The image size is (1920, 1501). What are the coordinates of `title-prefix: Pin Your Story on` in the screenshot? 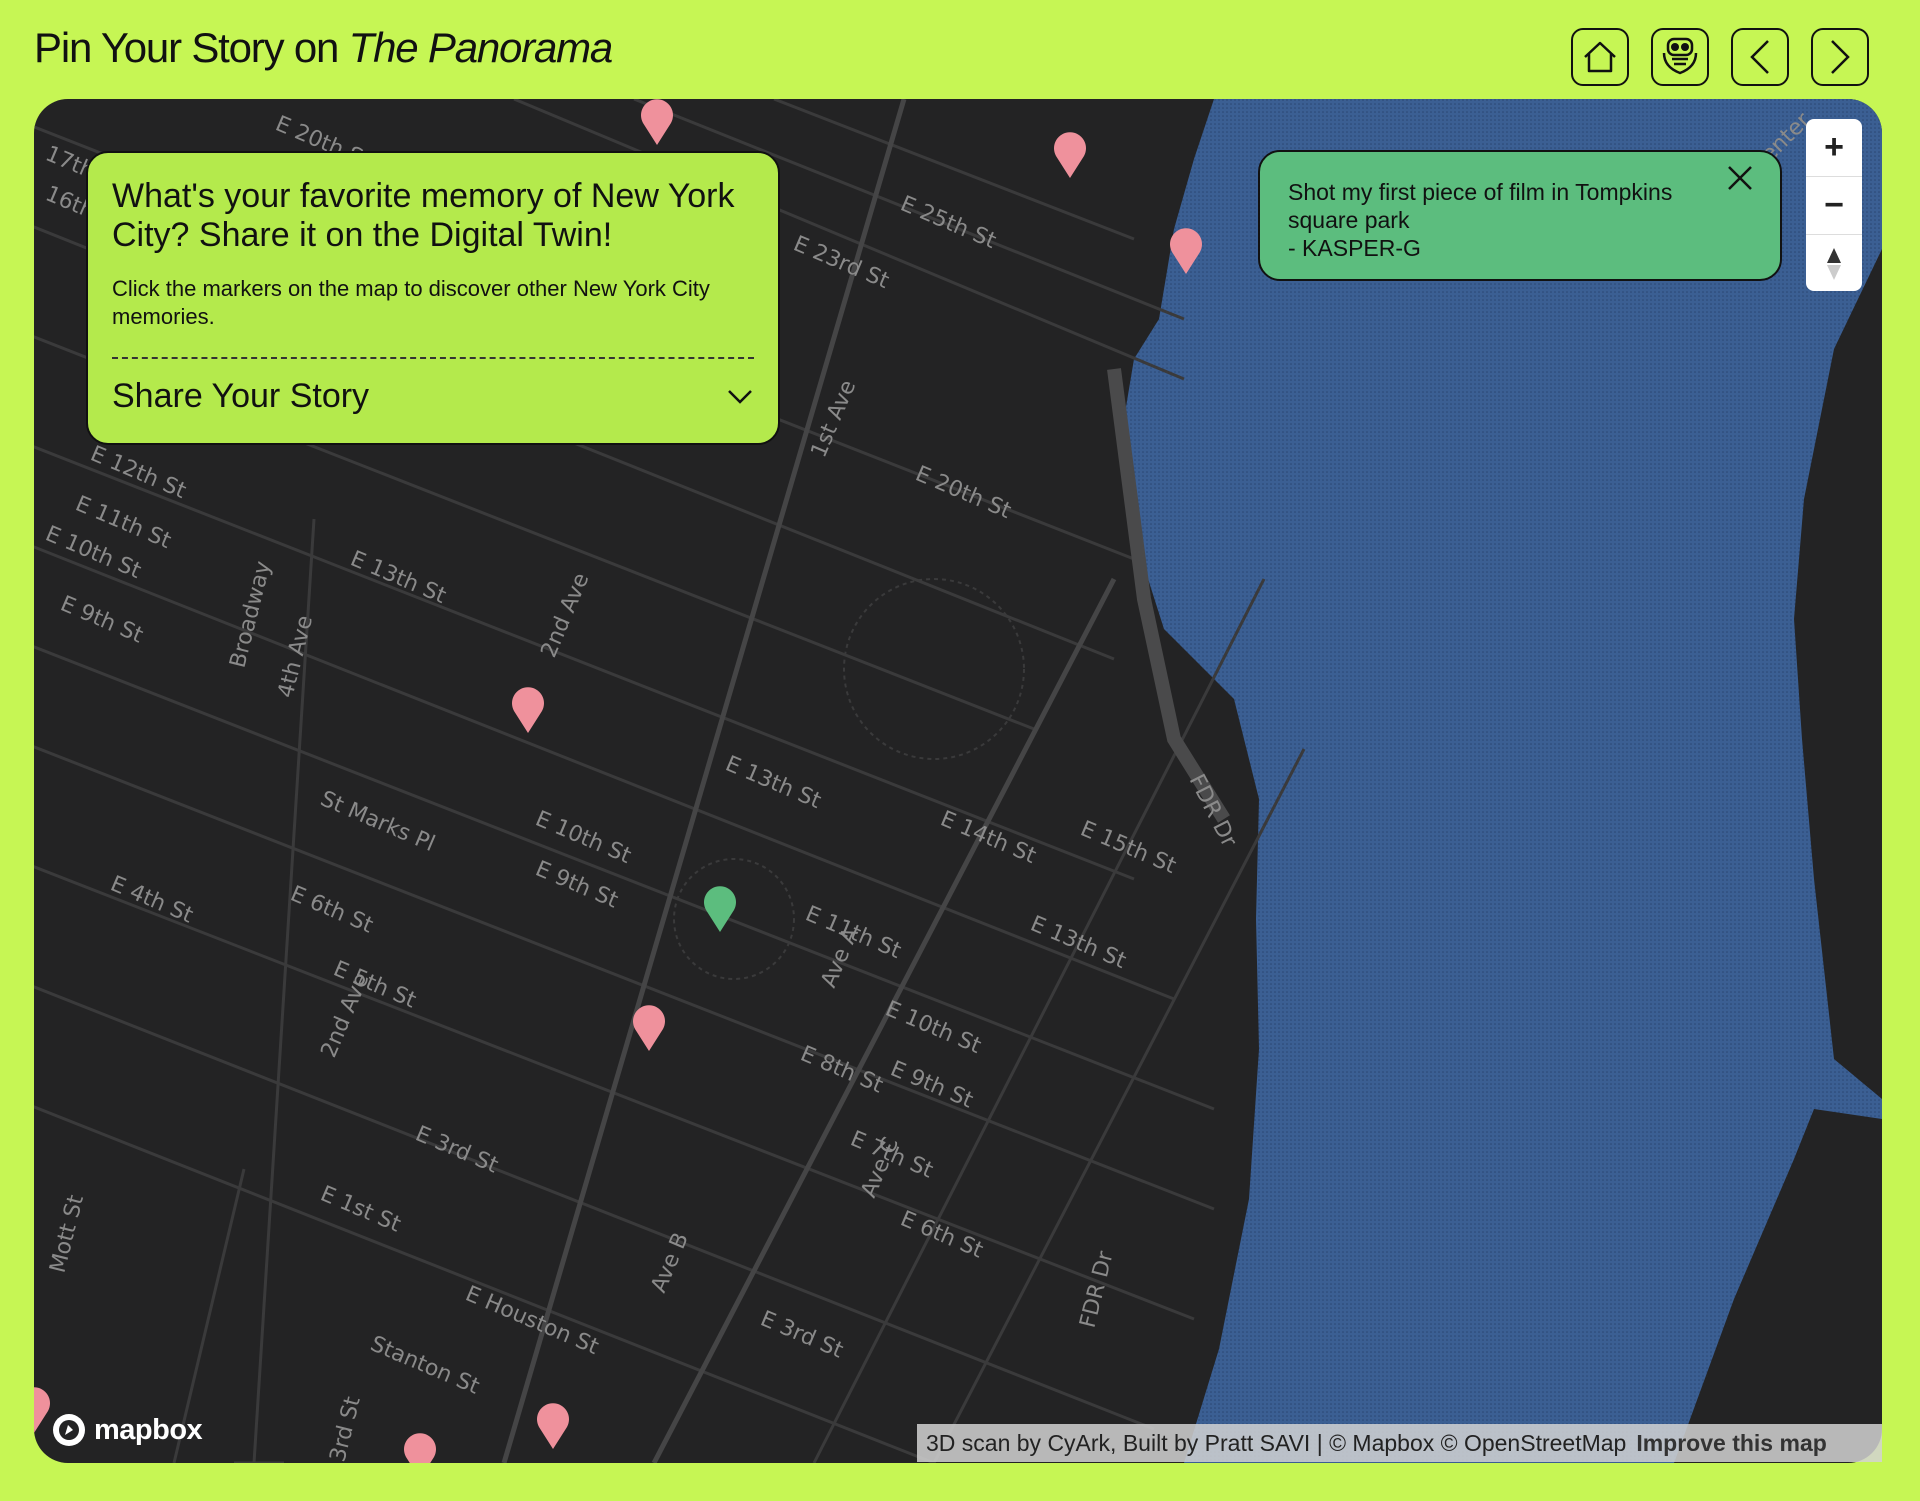 It's located at (191, 47).